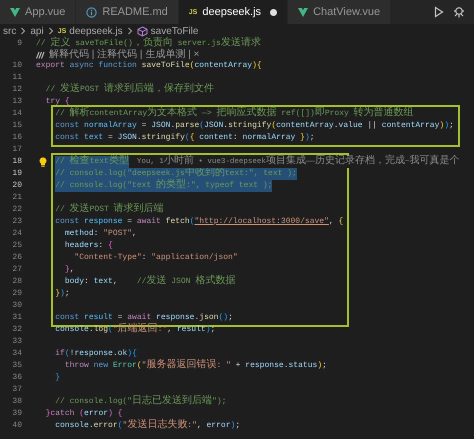 This screenshot has height=439, width=474. I want to click on editor-tab: ChatView.vue, so click(340, 12).